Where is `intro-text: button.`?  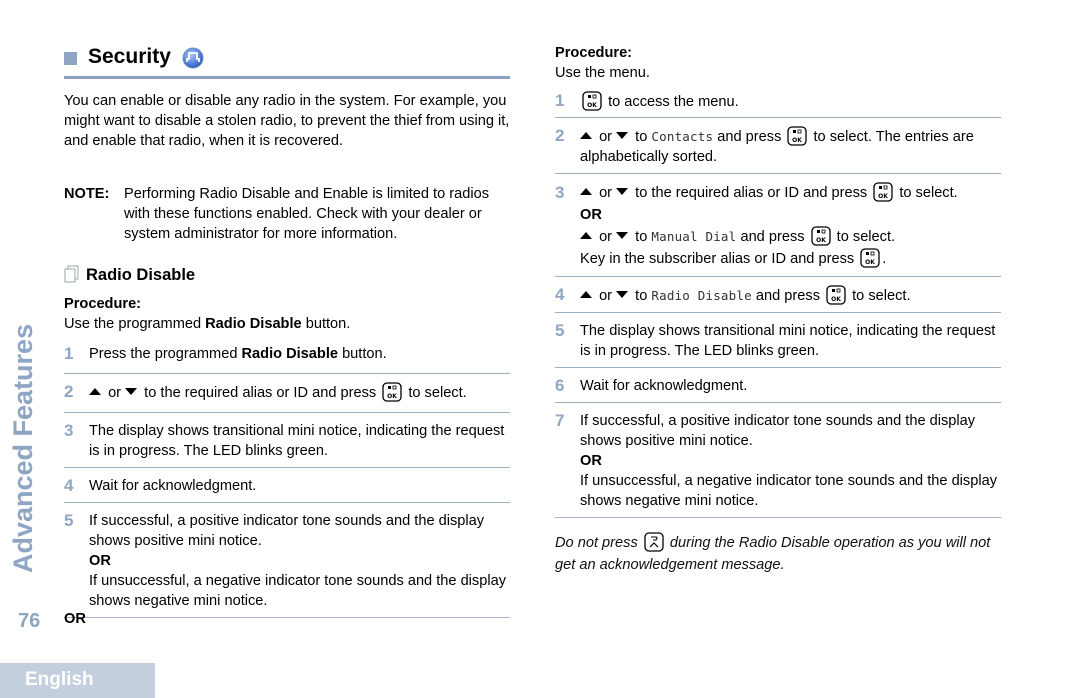
intro-text: button. is located at coordinates (326, 324).